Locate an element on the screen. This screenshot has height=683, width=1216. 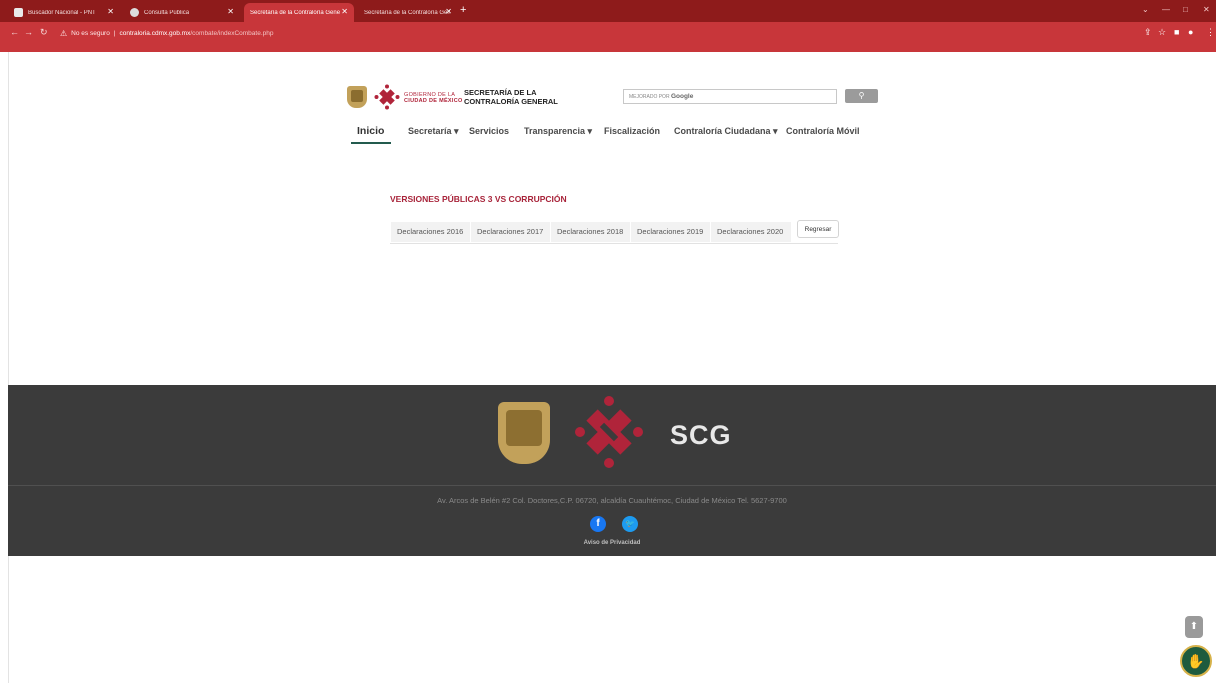
browser-tab: Buscador Nacional - PNT ✕ is located at coordinates (64, 12).